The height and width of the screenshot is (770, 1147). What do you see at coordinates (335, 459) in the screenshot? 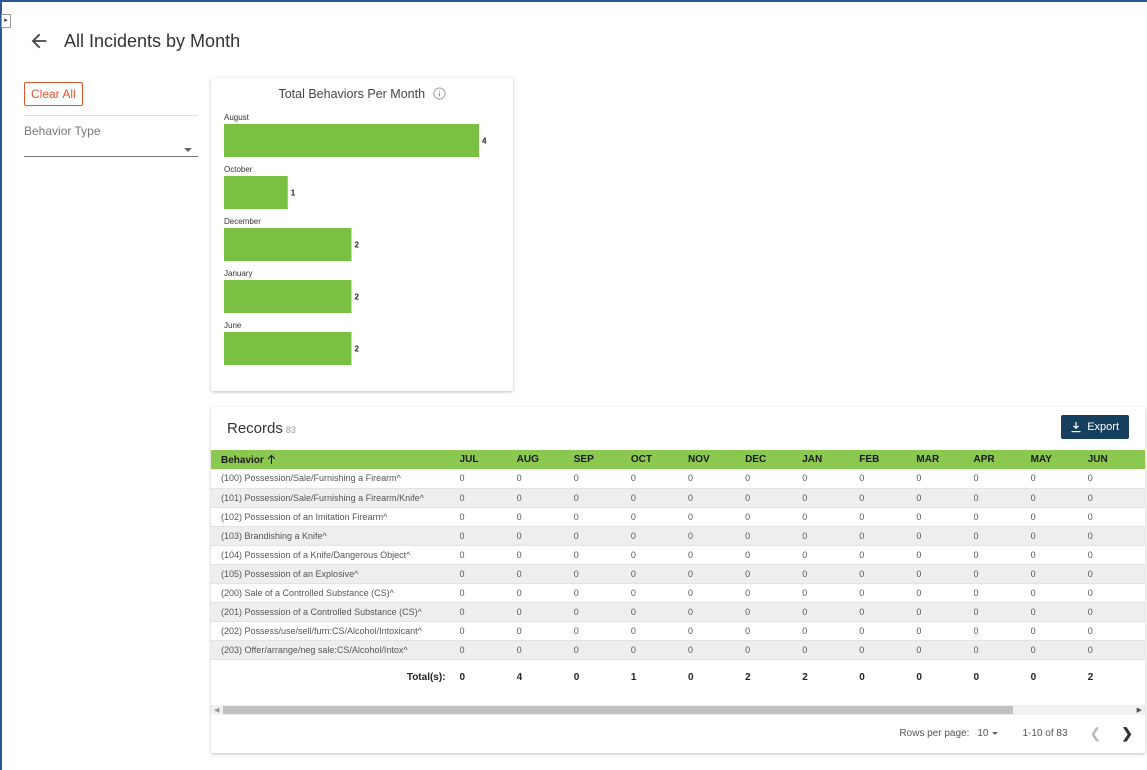
I see `column-header-behavior: Behavior` at bounding box center [335, 459].